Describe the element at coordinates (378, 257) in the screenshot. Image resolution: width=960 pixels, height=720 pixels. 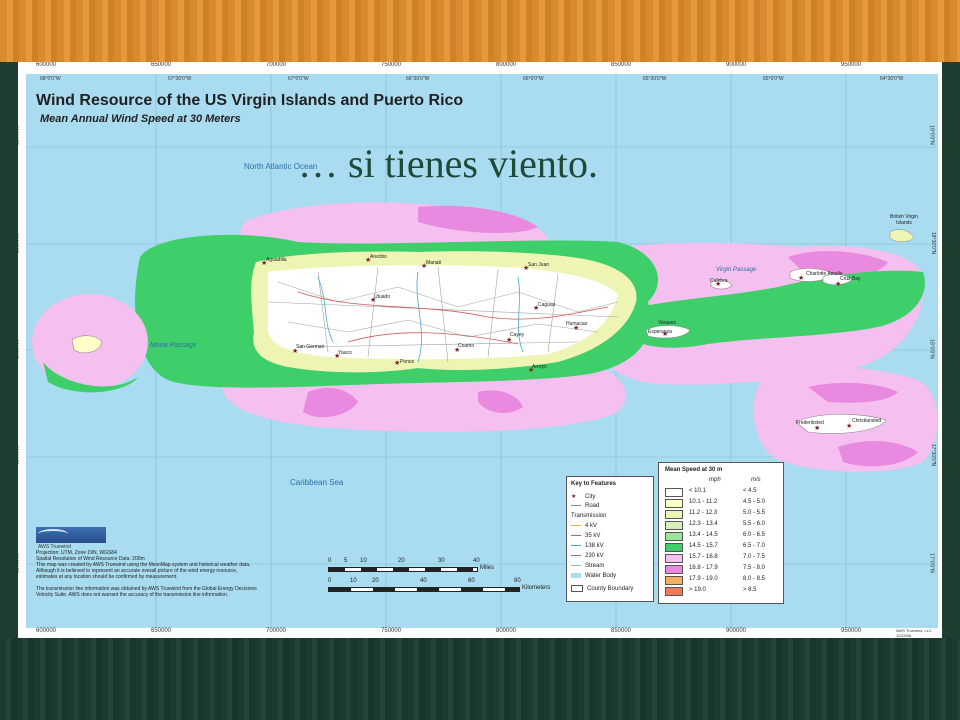
I see `place-label: Arecibo` at that location.